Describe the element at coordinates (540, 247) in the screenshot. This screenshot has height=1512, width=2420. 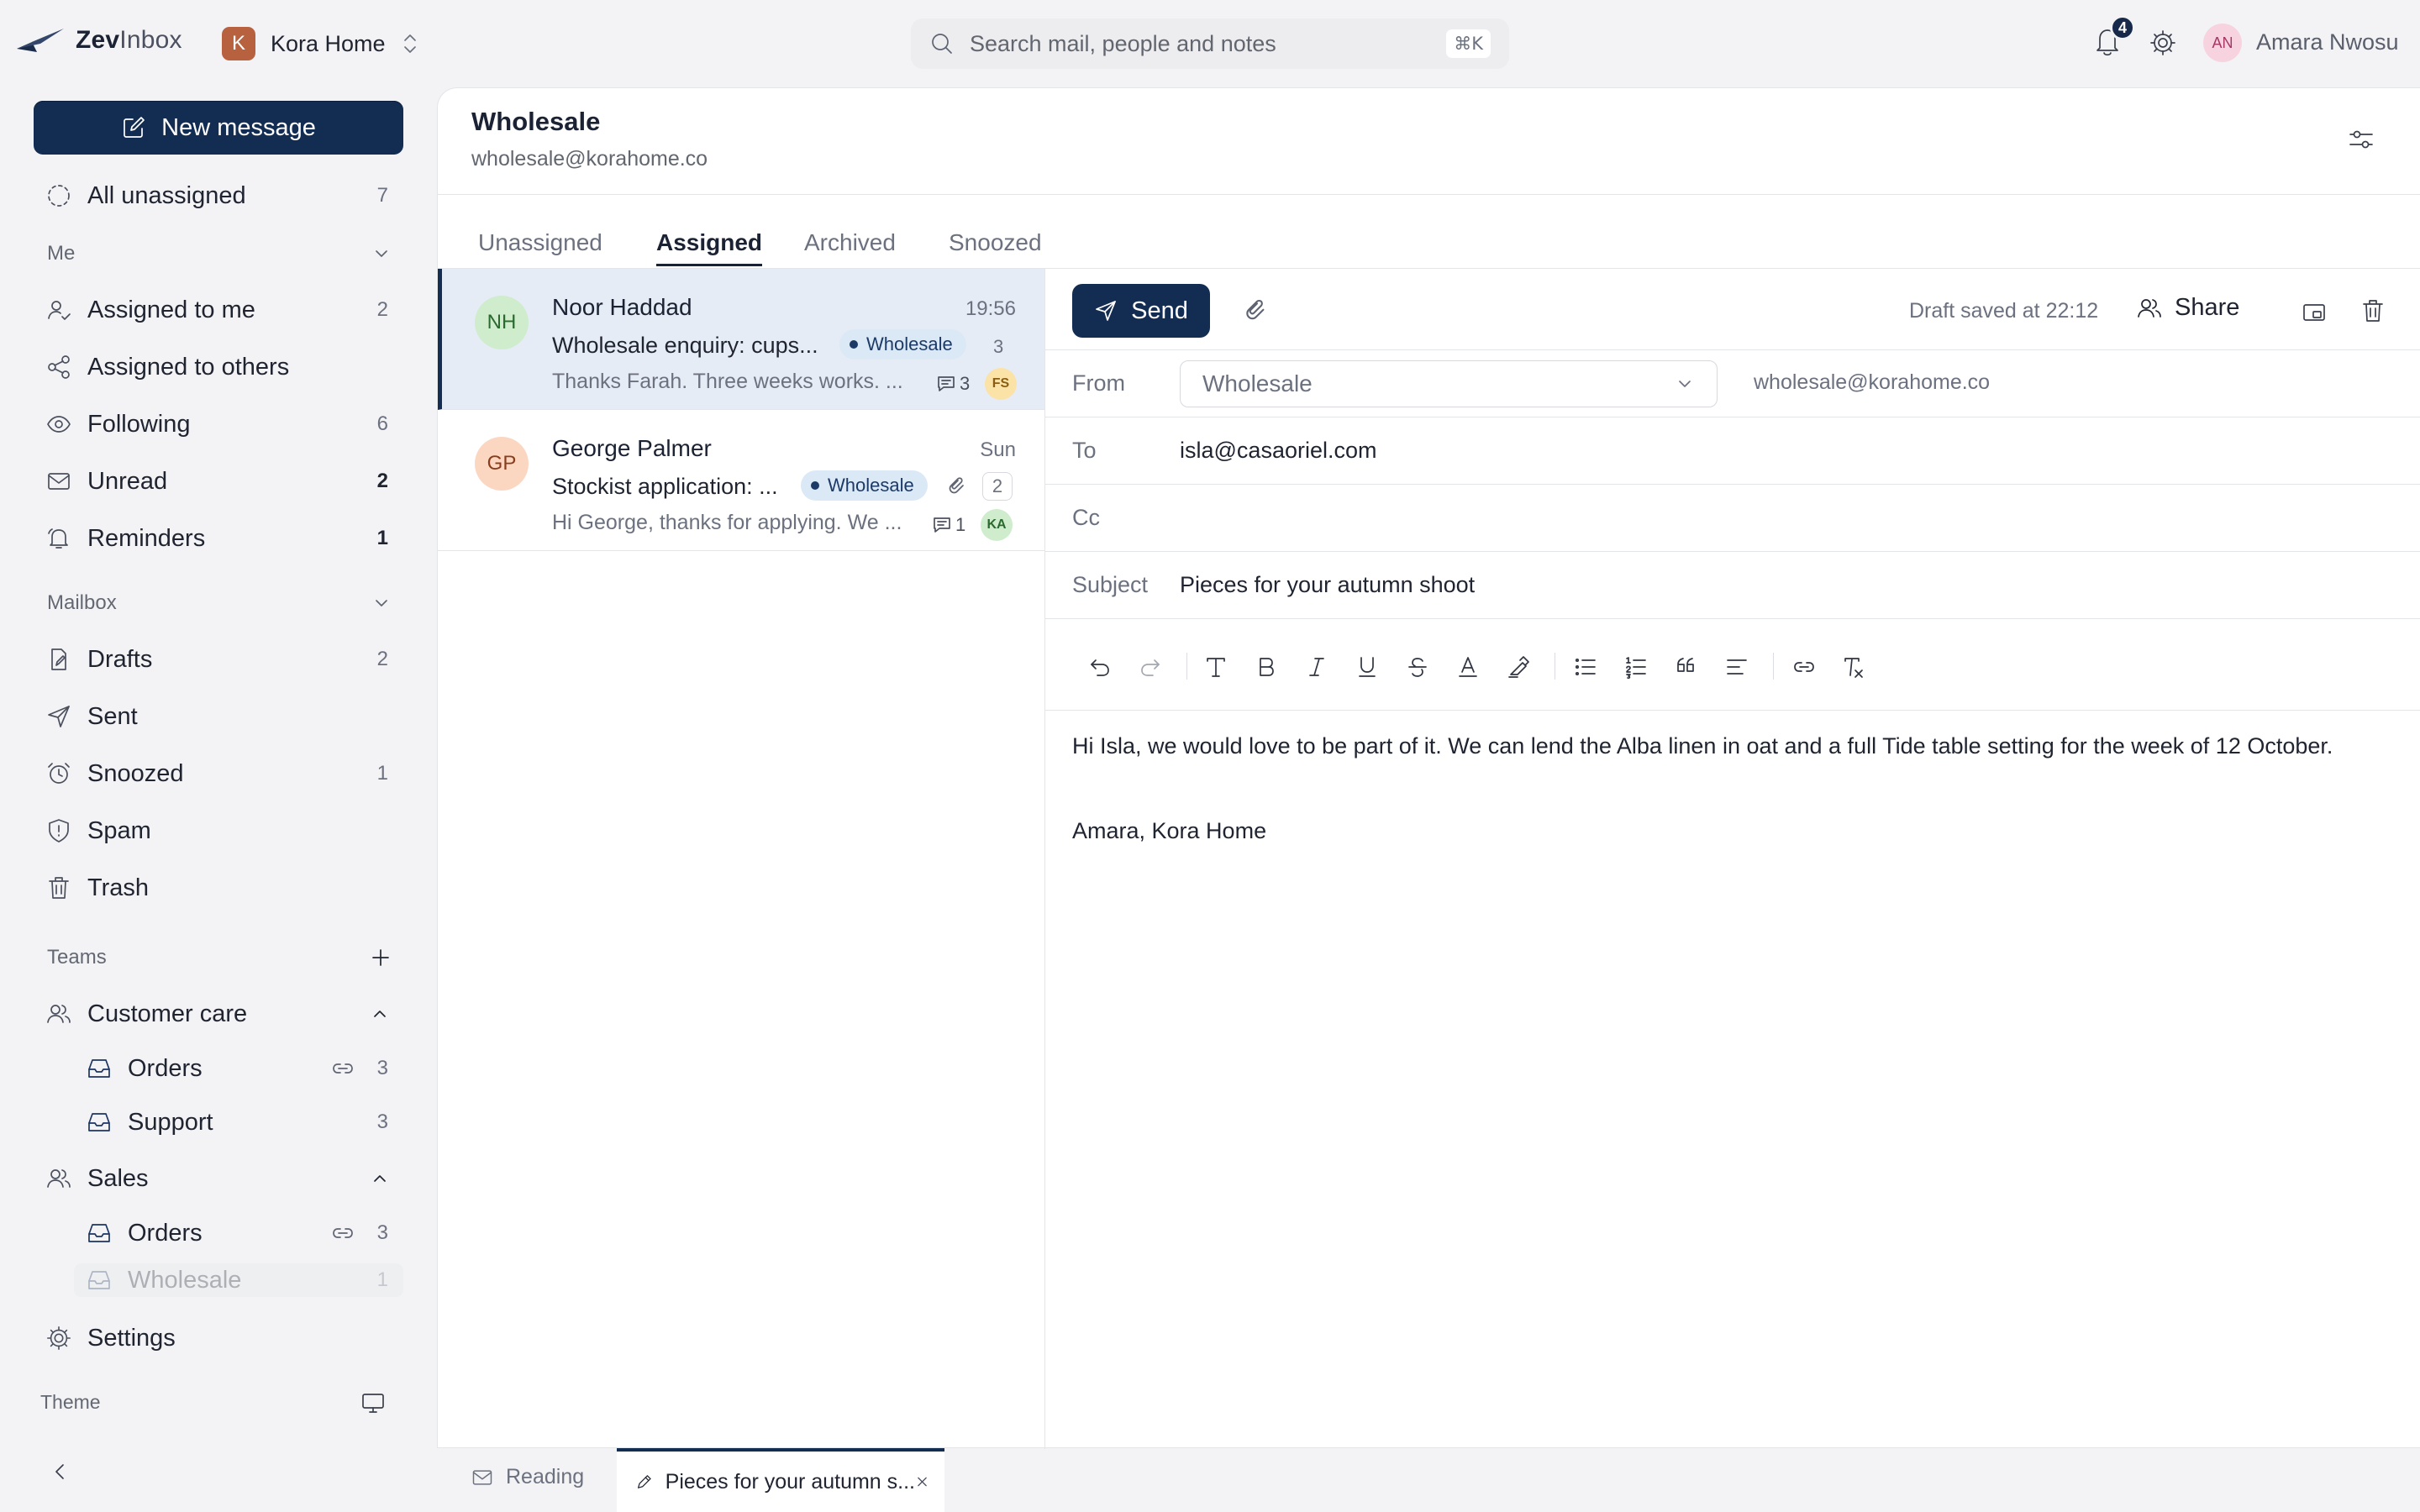
I see `tab-unassigned: Unassigned` at that location.